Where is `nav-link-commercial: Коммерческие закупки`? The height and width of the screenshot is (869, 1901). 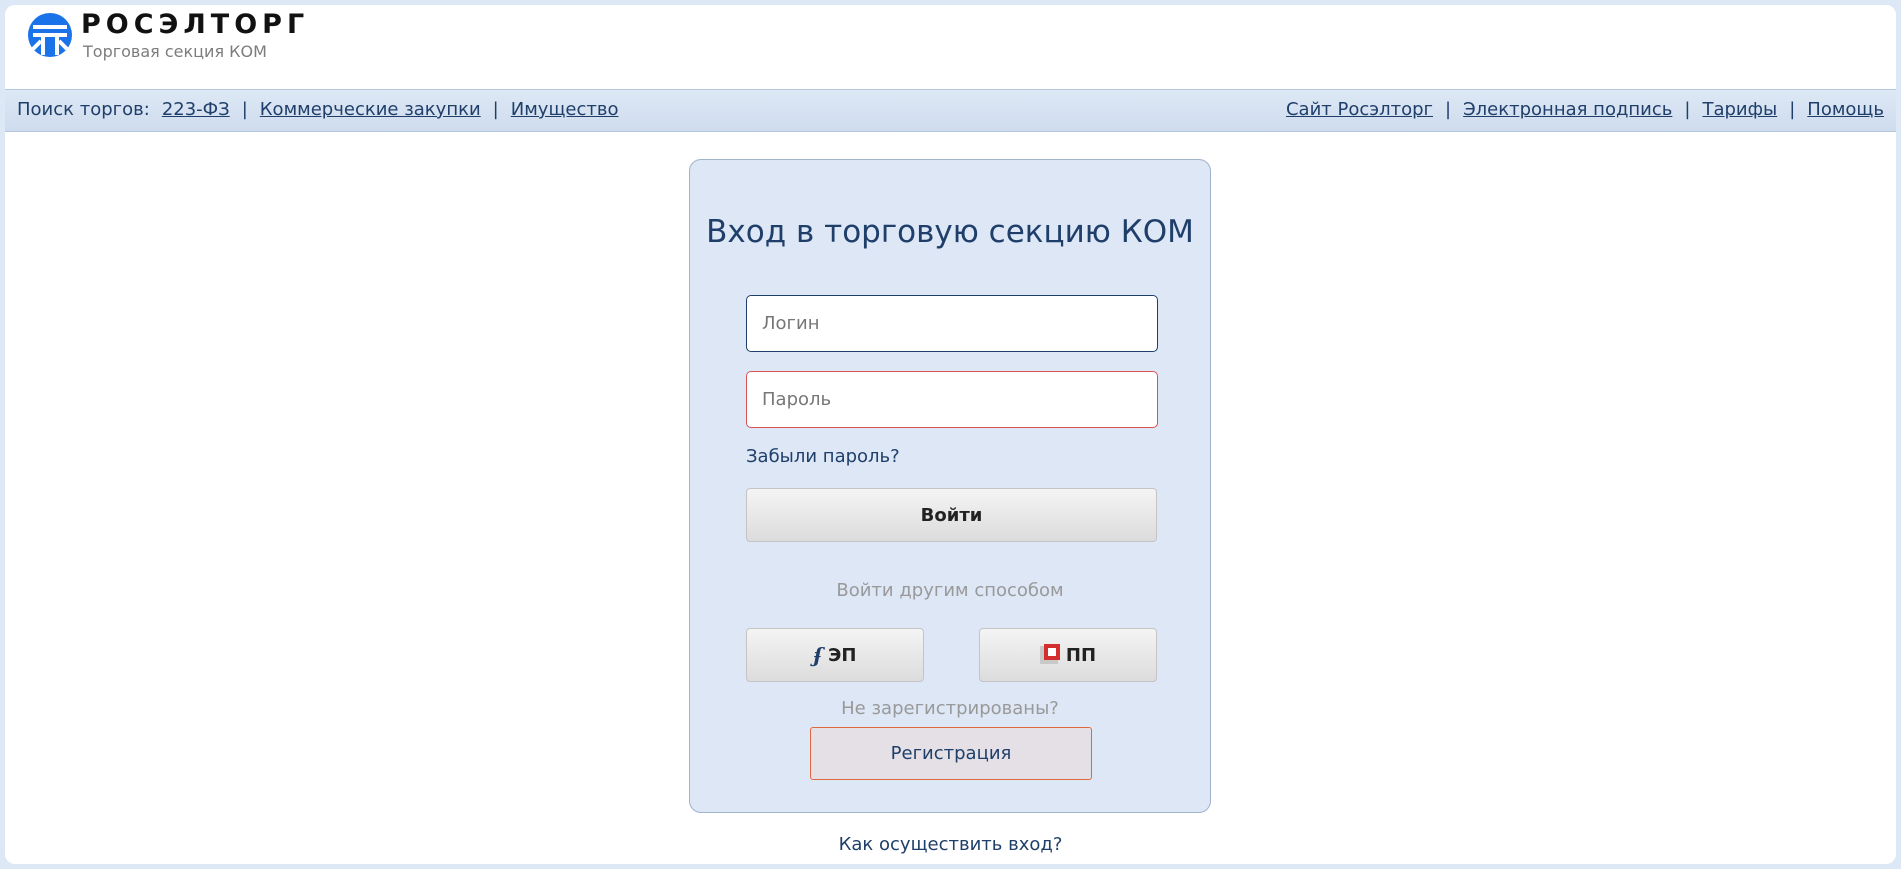 nav-link-commercial: Коммерческие закупки is located at coordinates (370, 109).